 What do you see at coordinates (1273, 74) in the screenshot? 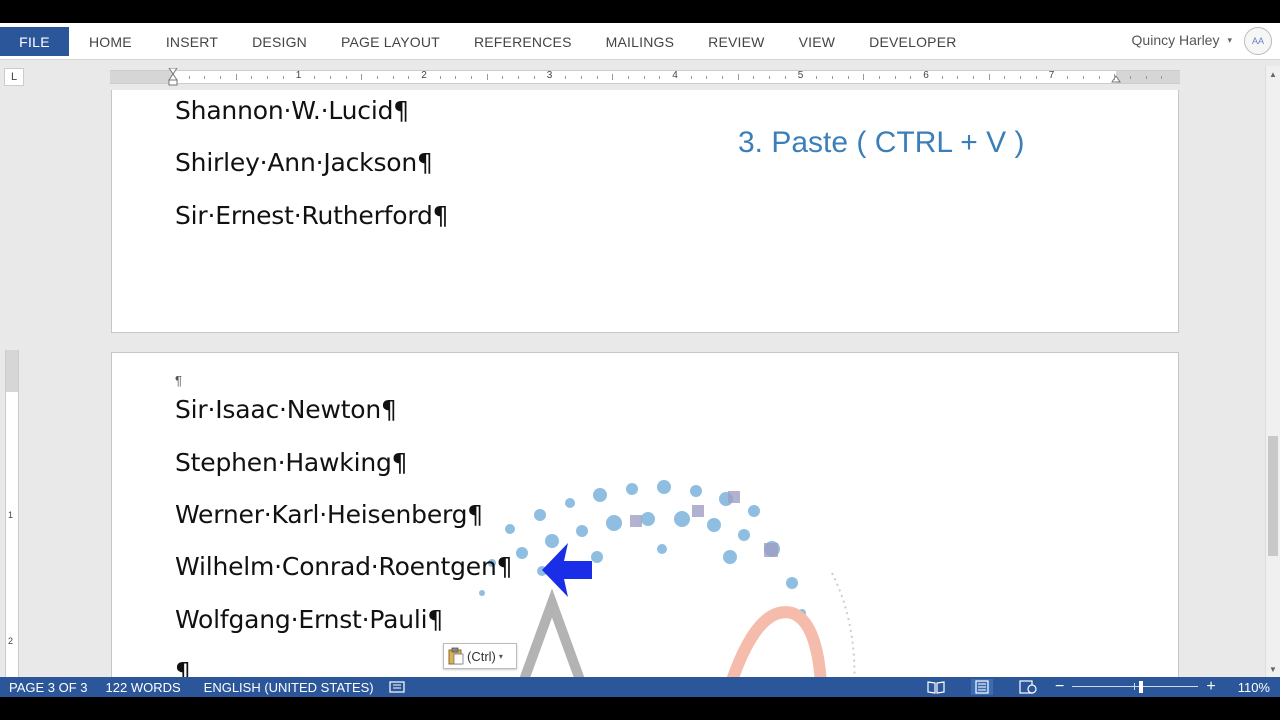
I see `scroll-up-button: ▲` at bounding box center [1273, 74].